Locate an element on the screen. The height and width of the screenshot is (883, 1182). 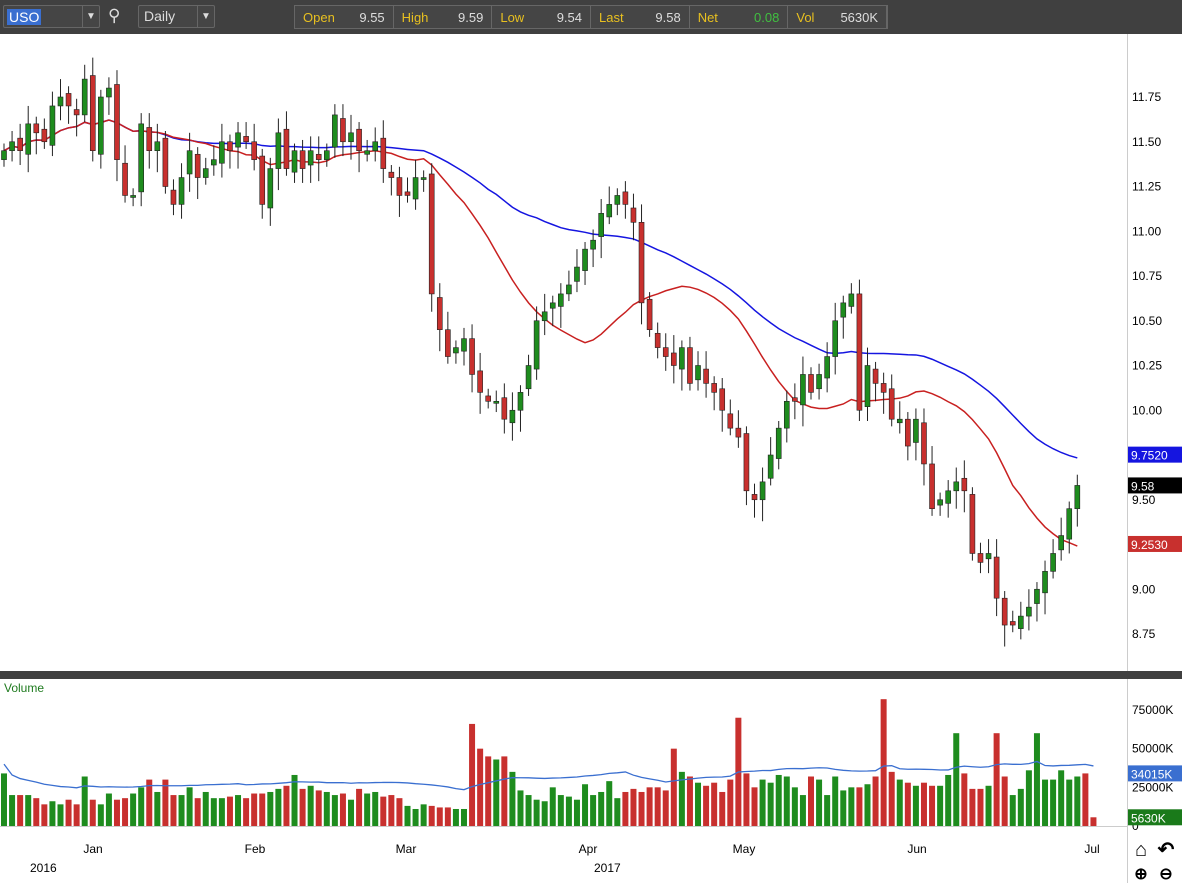
ma-short-tag: 9.2530 is located at coordinates (1149, 545).